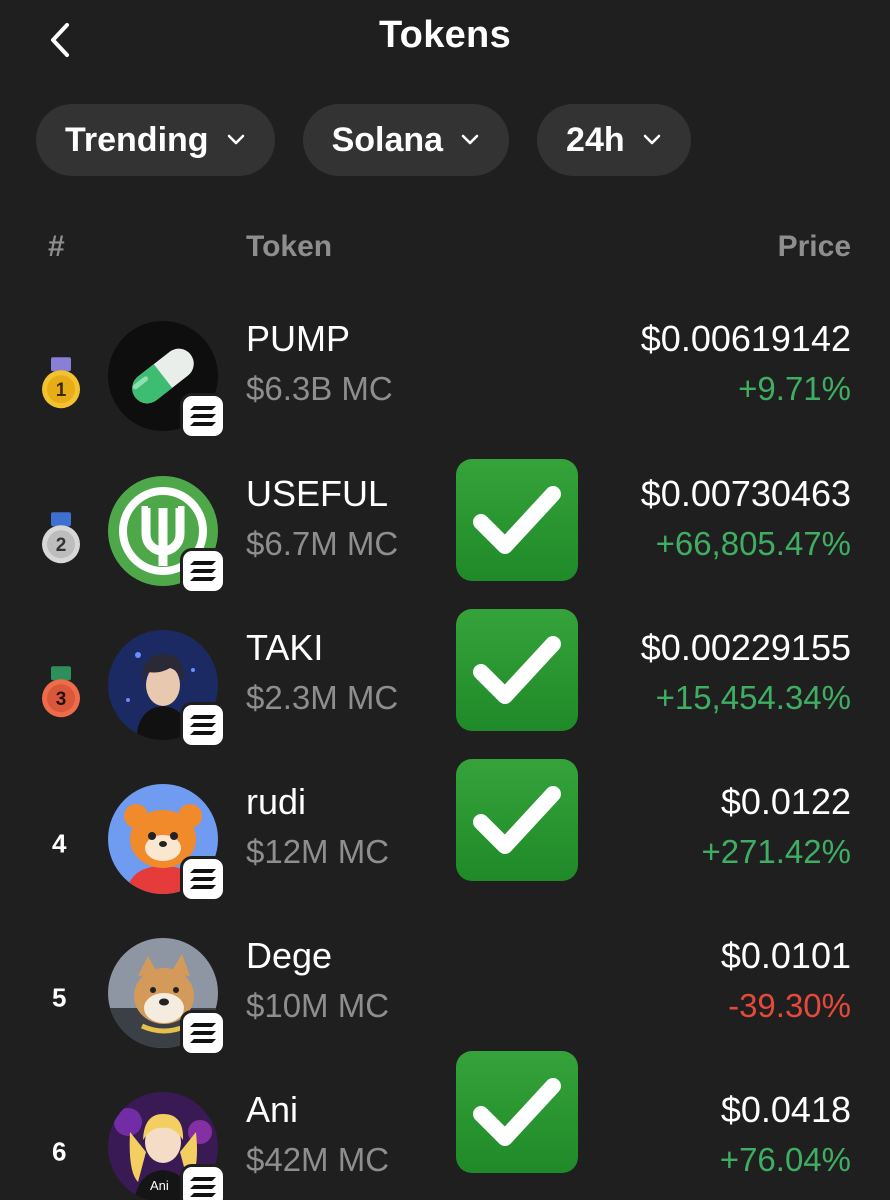 The image size is (890, 1200). What do you see at coordinates (445, 35) in the screenshot?
I see `page-title: Tokens` at bounding box center [445, 35].